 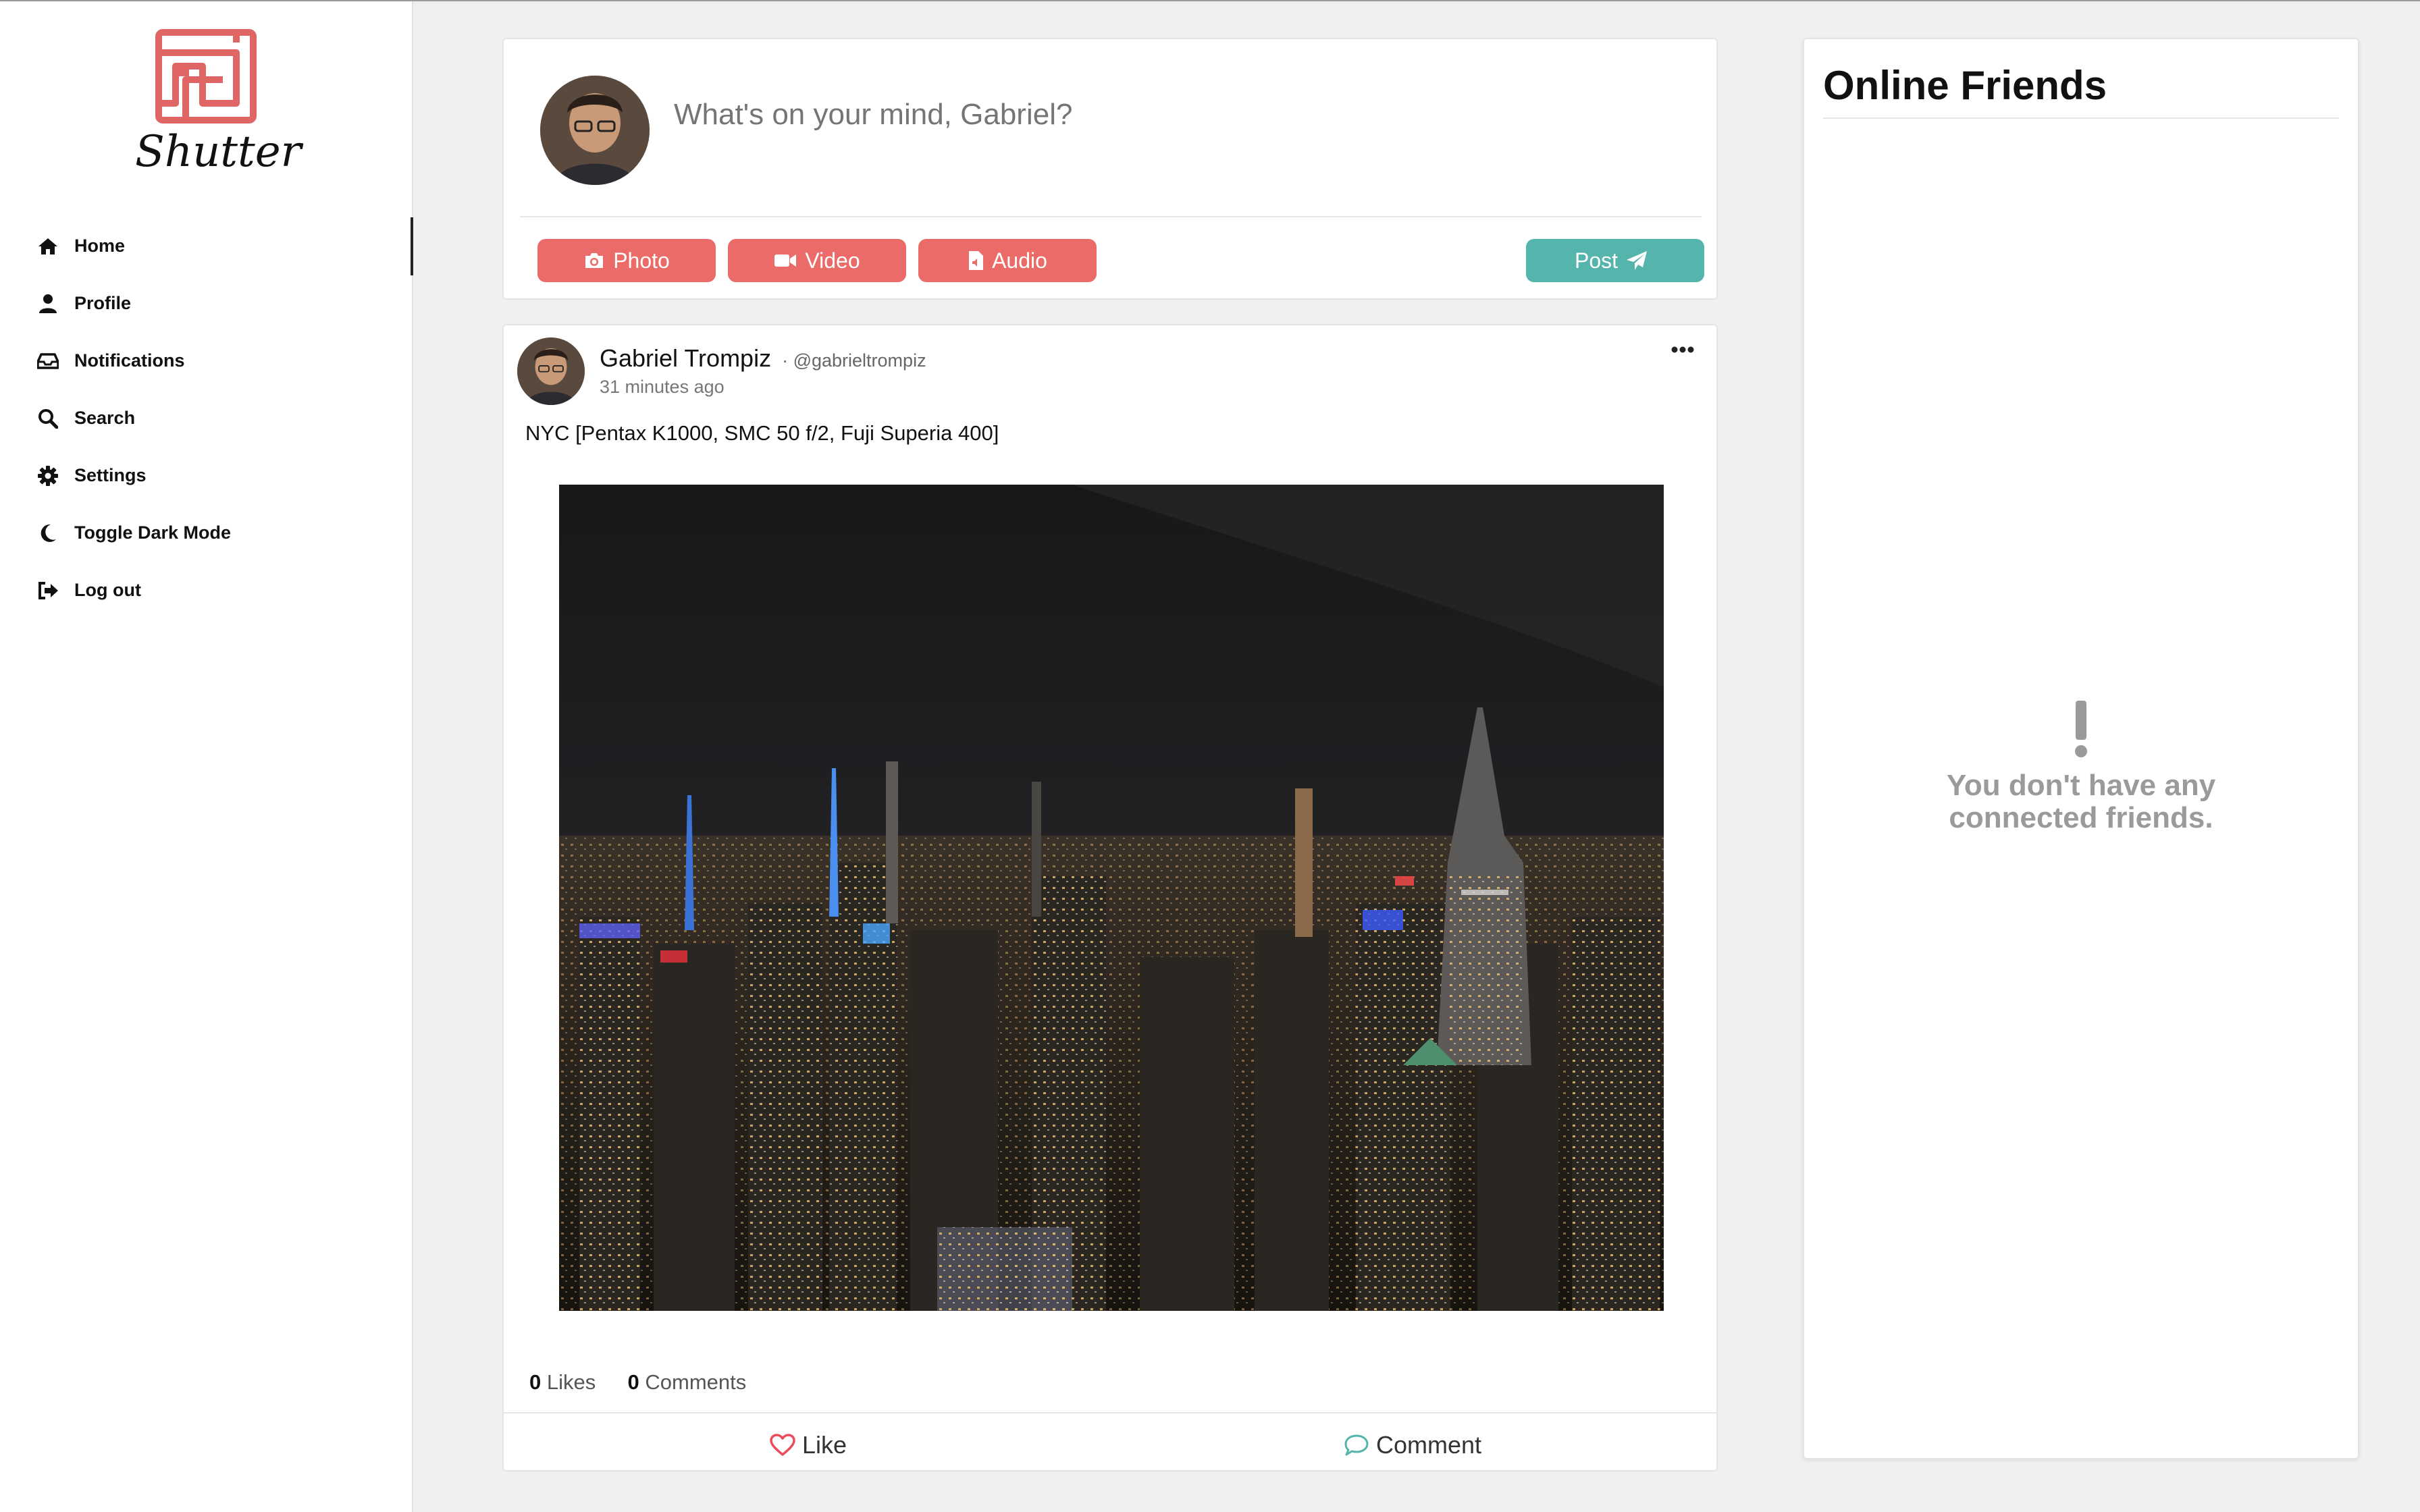 I want to click on likes-label: Likes, so click(x=571, y=1382).